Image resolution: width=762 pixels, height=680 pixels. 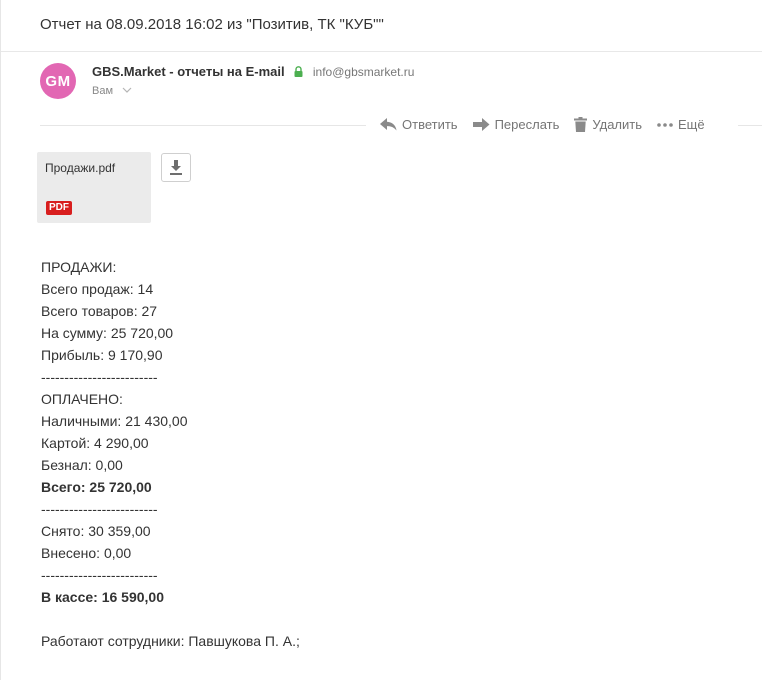 I want to click on forward-button: Переслать, so click(x=516, y=124).